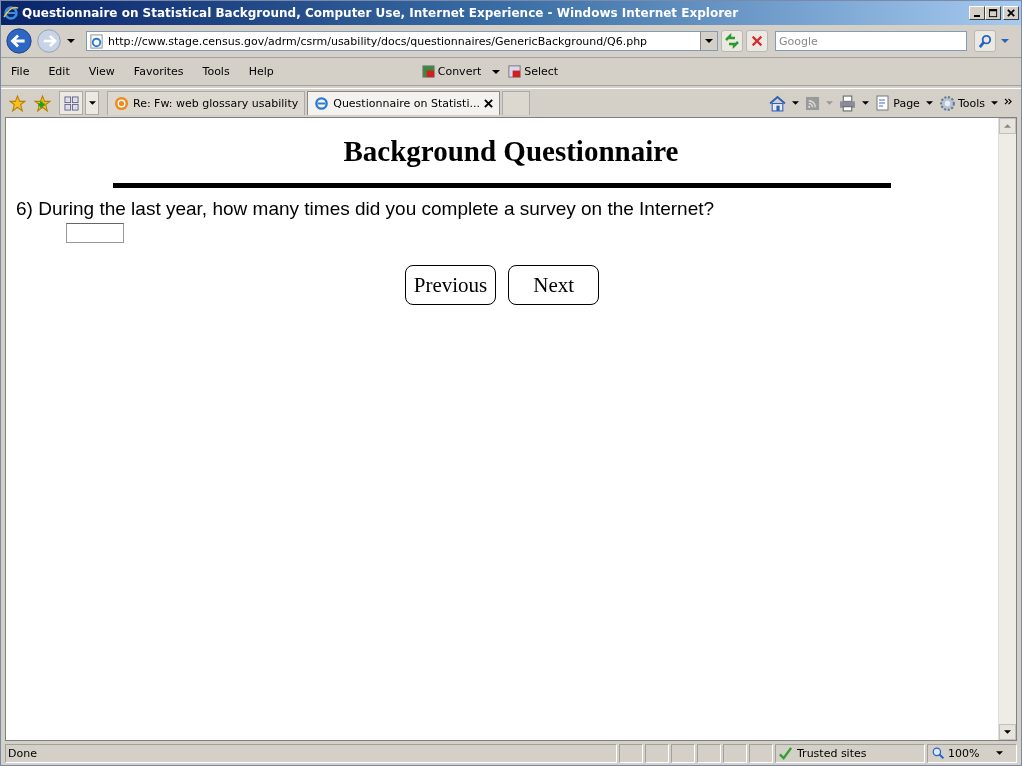 This screenshot has width=1022, height=766. Describe the element at coordinates (214, 71) in the screenshot. I see `menu-item: Tools` at that location.